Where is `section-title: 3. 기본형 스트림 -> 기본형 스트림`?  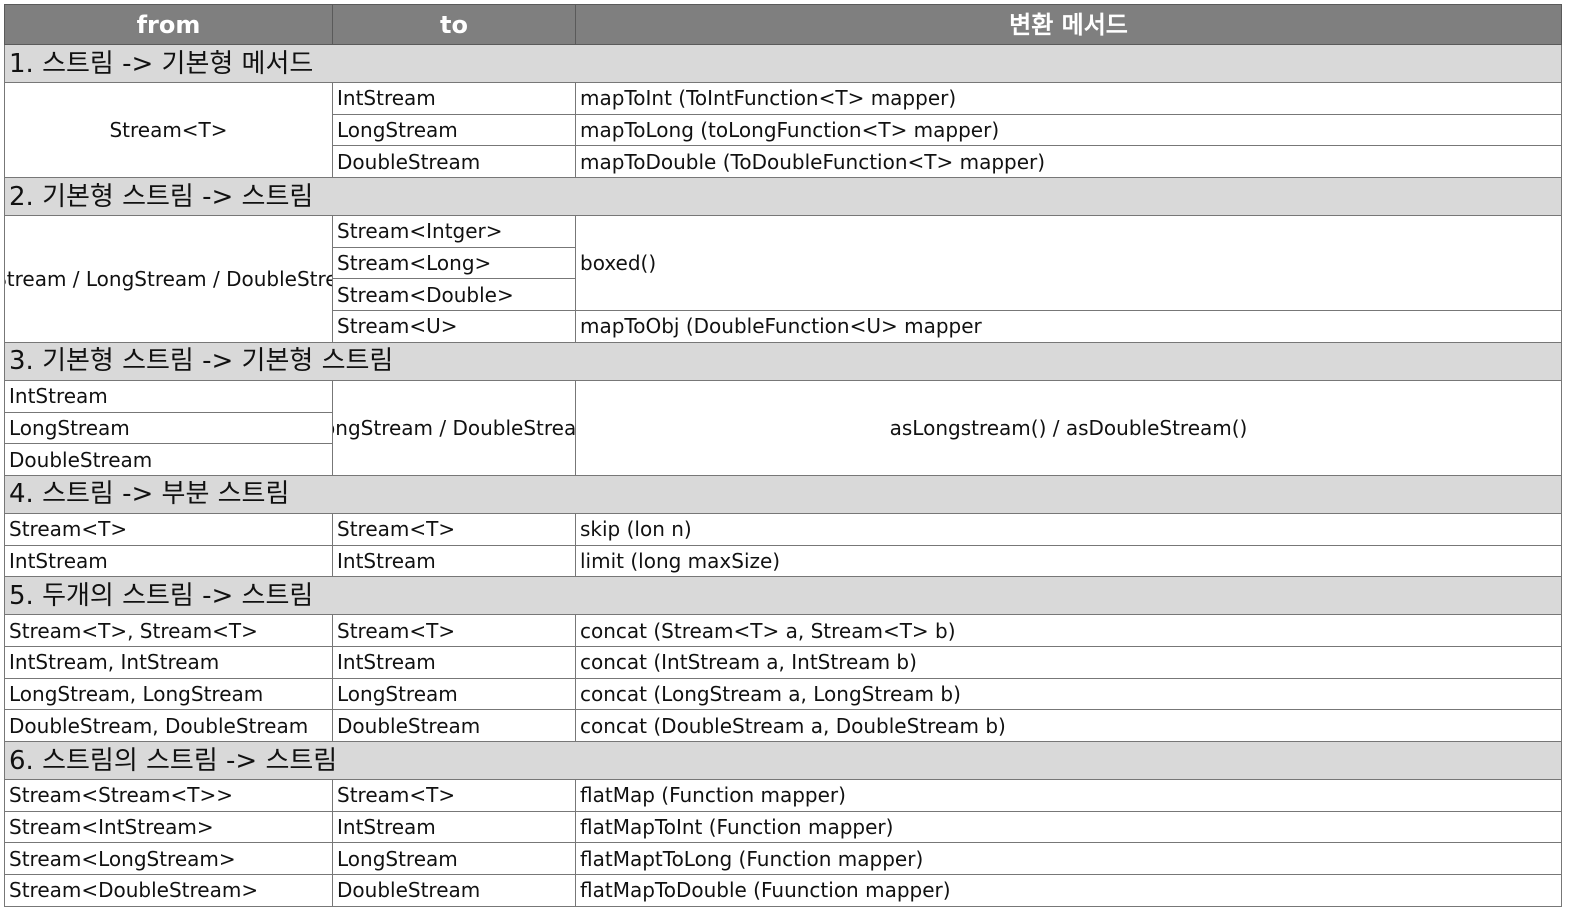 section-title: 3. 기본형 스트림 -> 기본형 스트림 is located at coordinates (783, 361).